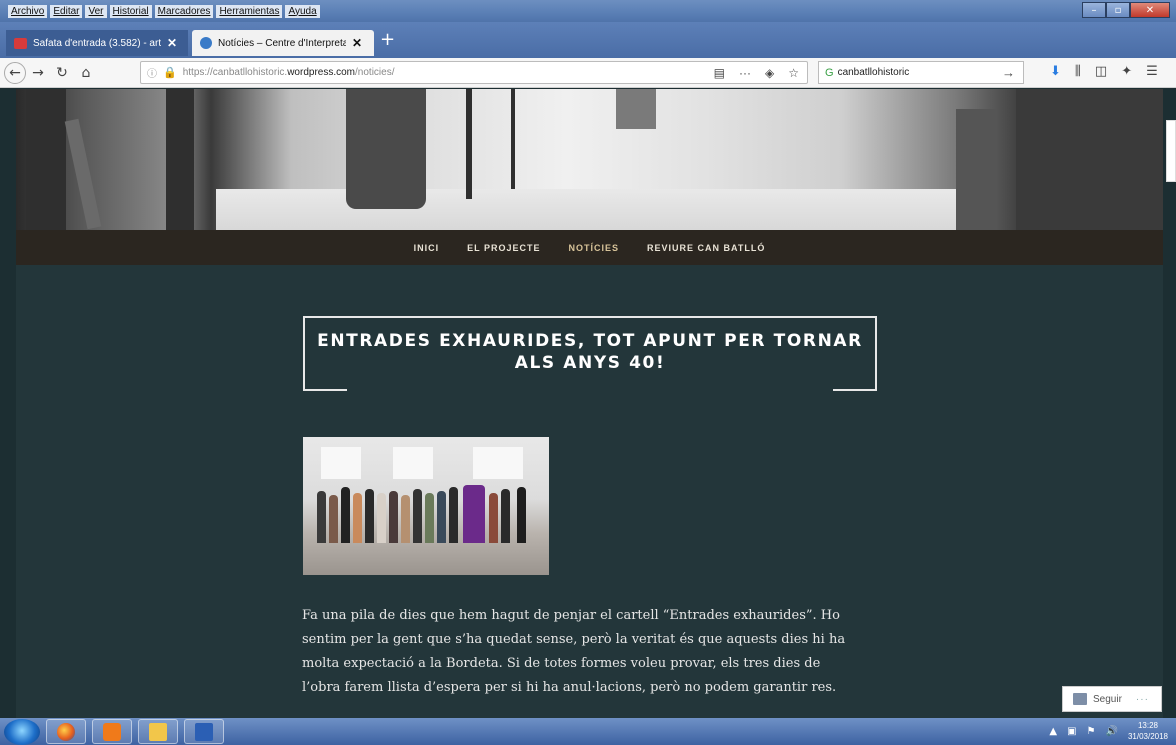 The width and height of the screenshot is (1176, 745). What do you see at coordinates (1126, 71) in the screenshot?
I see `extension-icon: ✦` at bounding box center [1126, 71].